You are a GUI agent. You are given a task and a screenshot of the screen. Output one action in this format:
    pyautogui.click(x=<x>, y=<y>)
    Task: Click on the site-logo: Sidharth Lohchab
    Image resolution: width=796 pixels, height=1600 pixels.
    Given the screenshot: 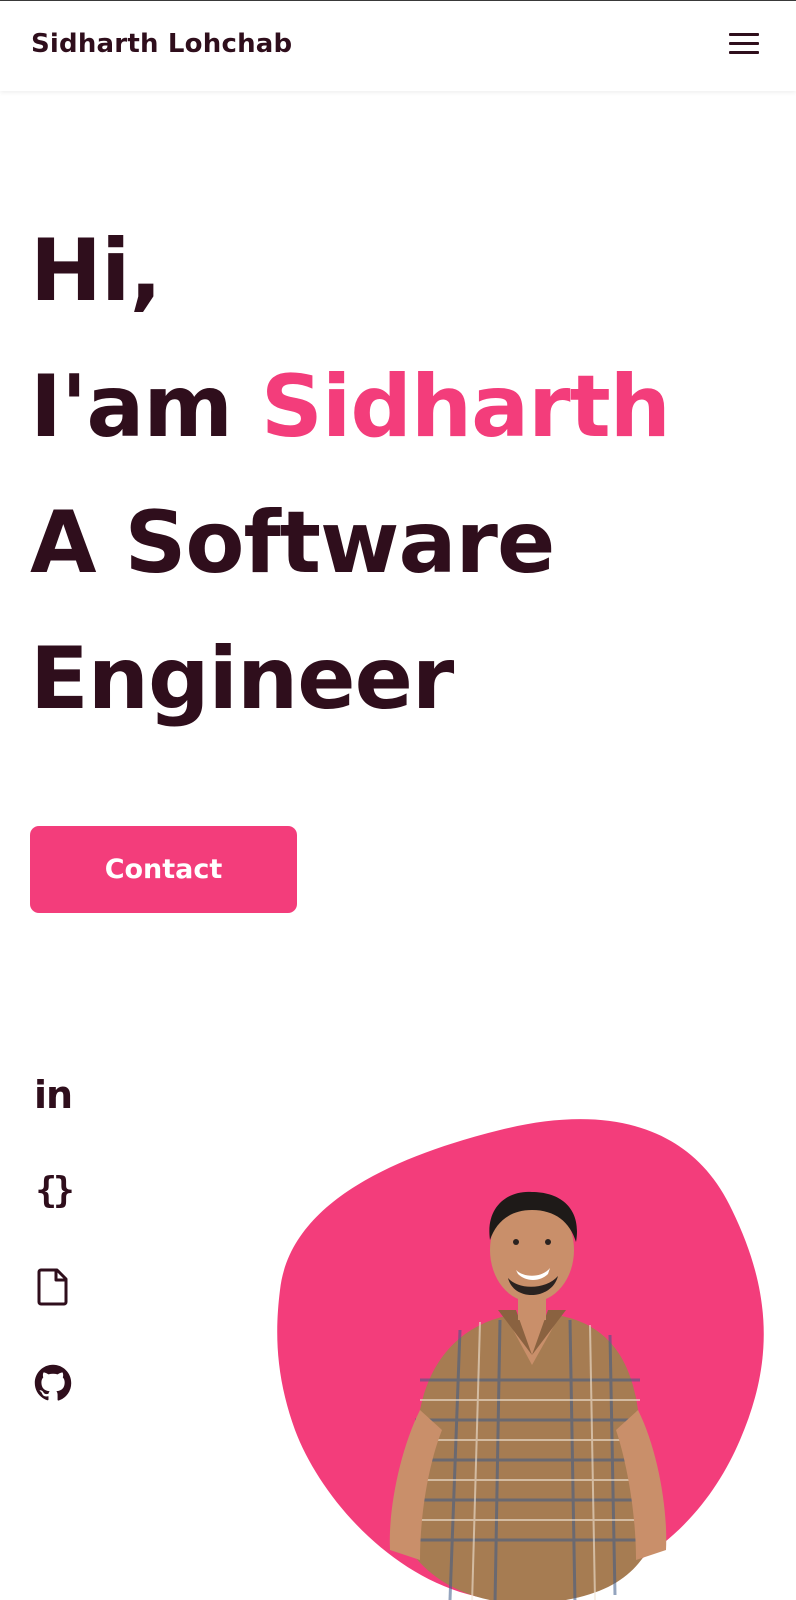 What is the action you would take?
    pyautogui.click(x=161, y=44)
    